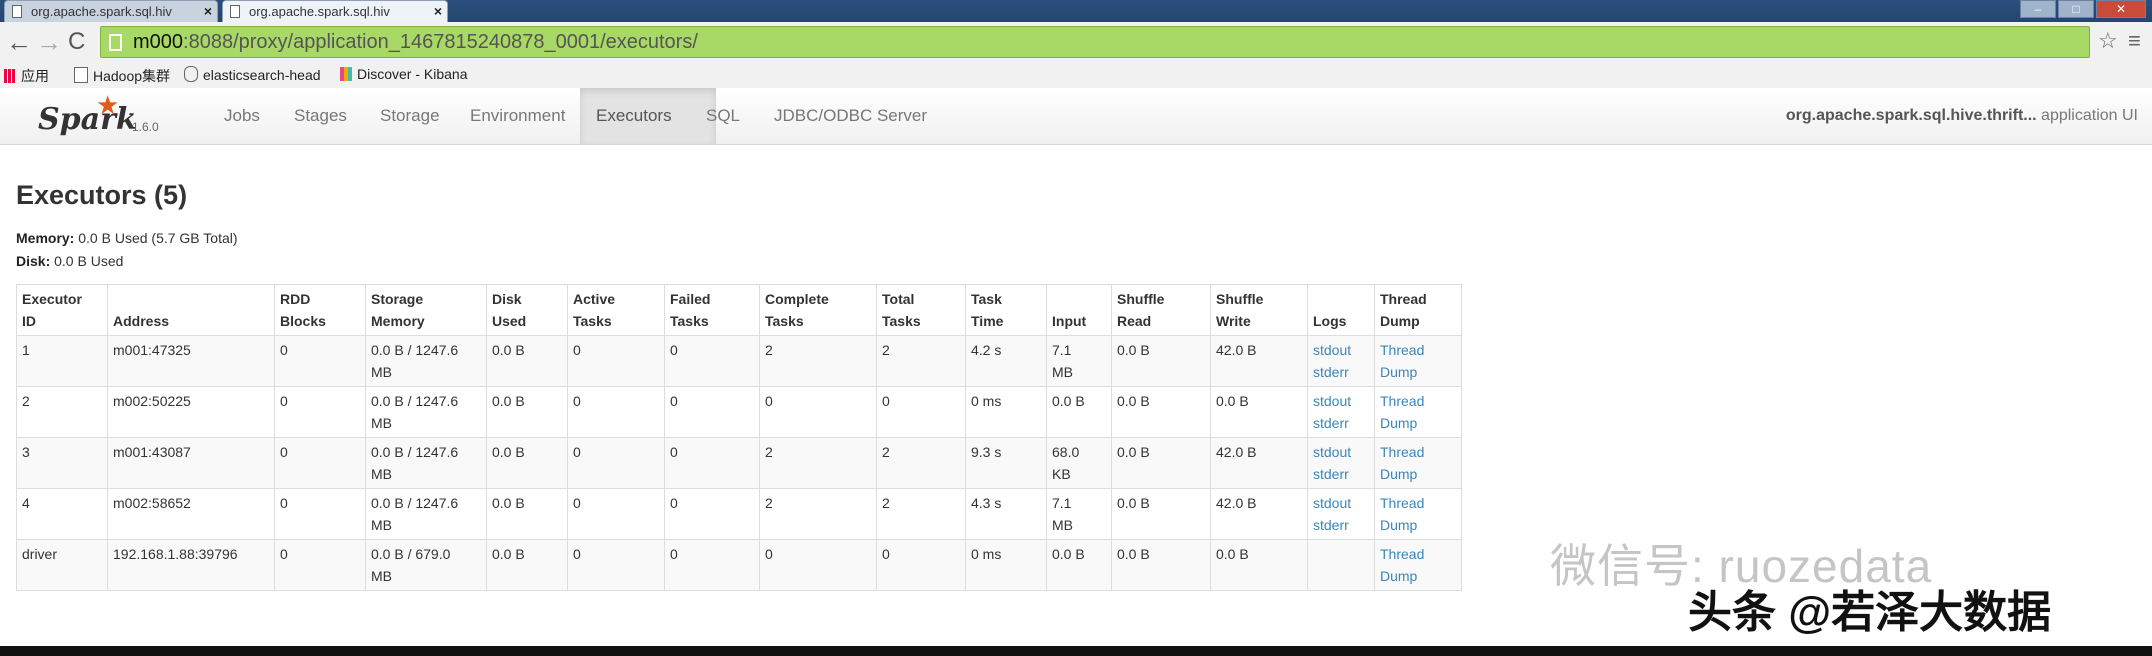  I want to click on cell-task-time: 0 ms, so click(1006, 412).